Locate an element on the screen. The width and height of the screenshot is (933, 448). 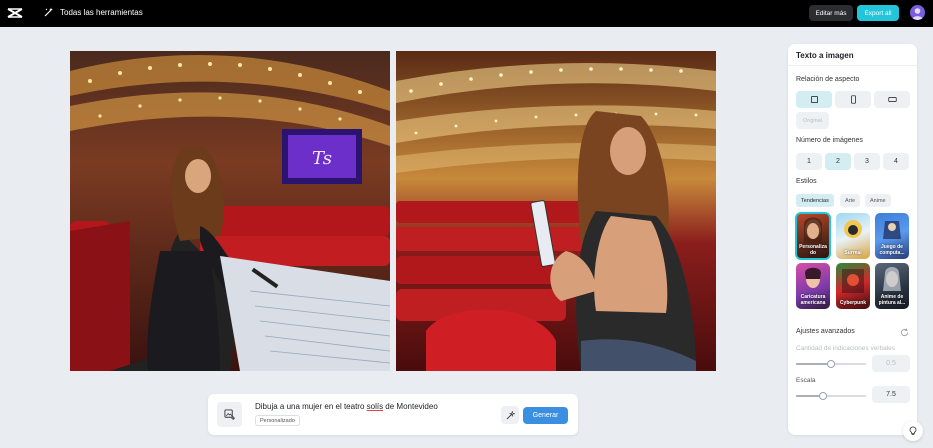
tab-art: Arte is located at coordinates (850, 200).